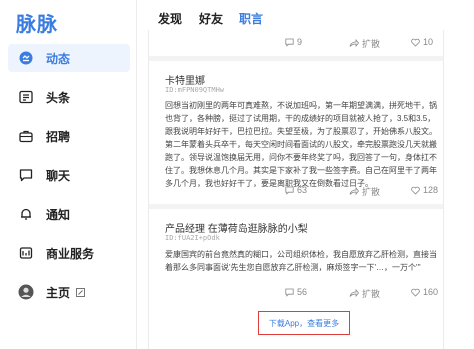  I want to click on sidebar-item-label: 商业服务, so click(70, 253).